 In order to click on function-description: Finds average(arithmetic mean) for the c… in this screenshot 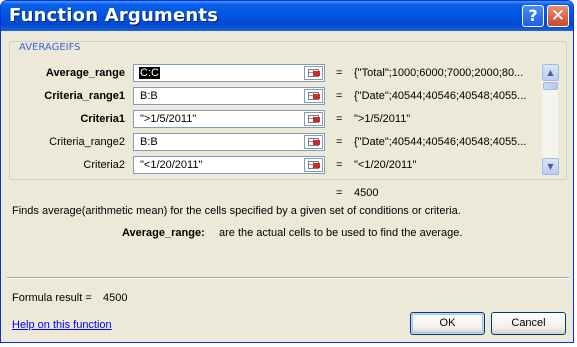, I will do `click(236, 211)`.